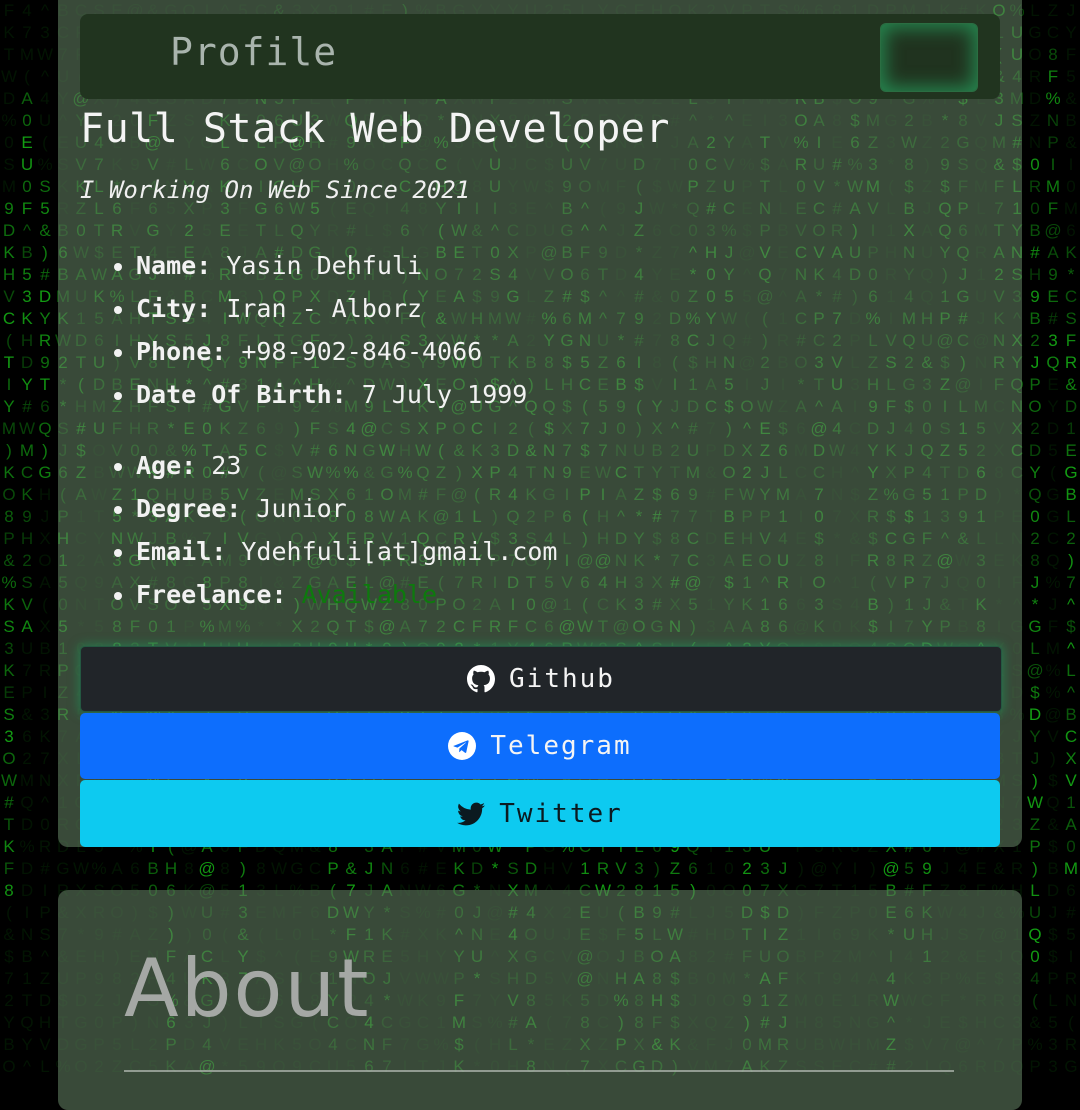  Describe the element at coordinates (462, 746) in the screenshot. I see `telegram-icon` at that location.